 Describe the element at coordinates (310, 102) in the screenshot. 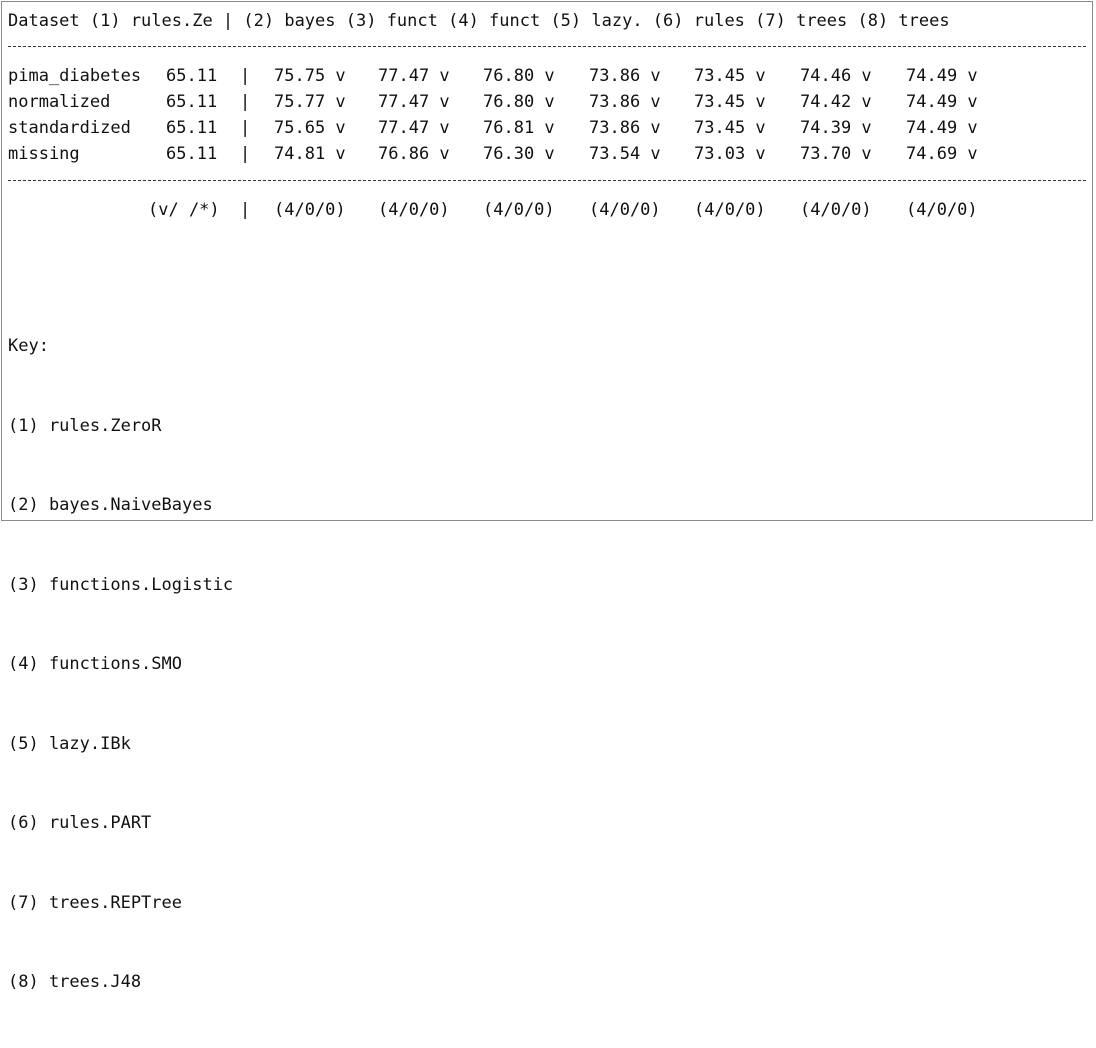

I see `result-value: 75.77 v` at that location.